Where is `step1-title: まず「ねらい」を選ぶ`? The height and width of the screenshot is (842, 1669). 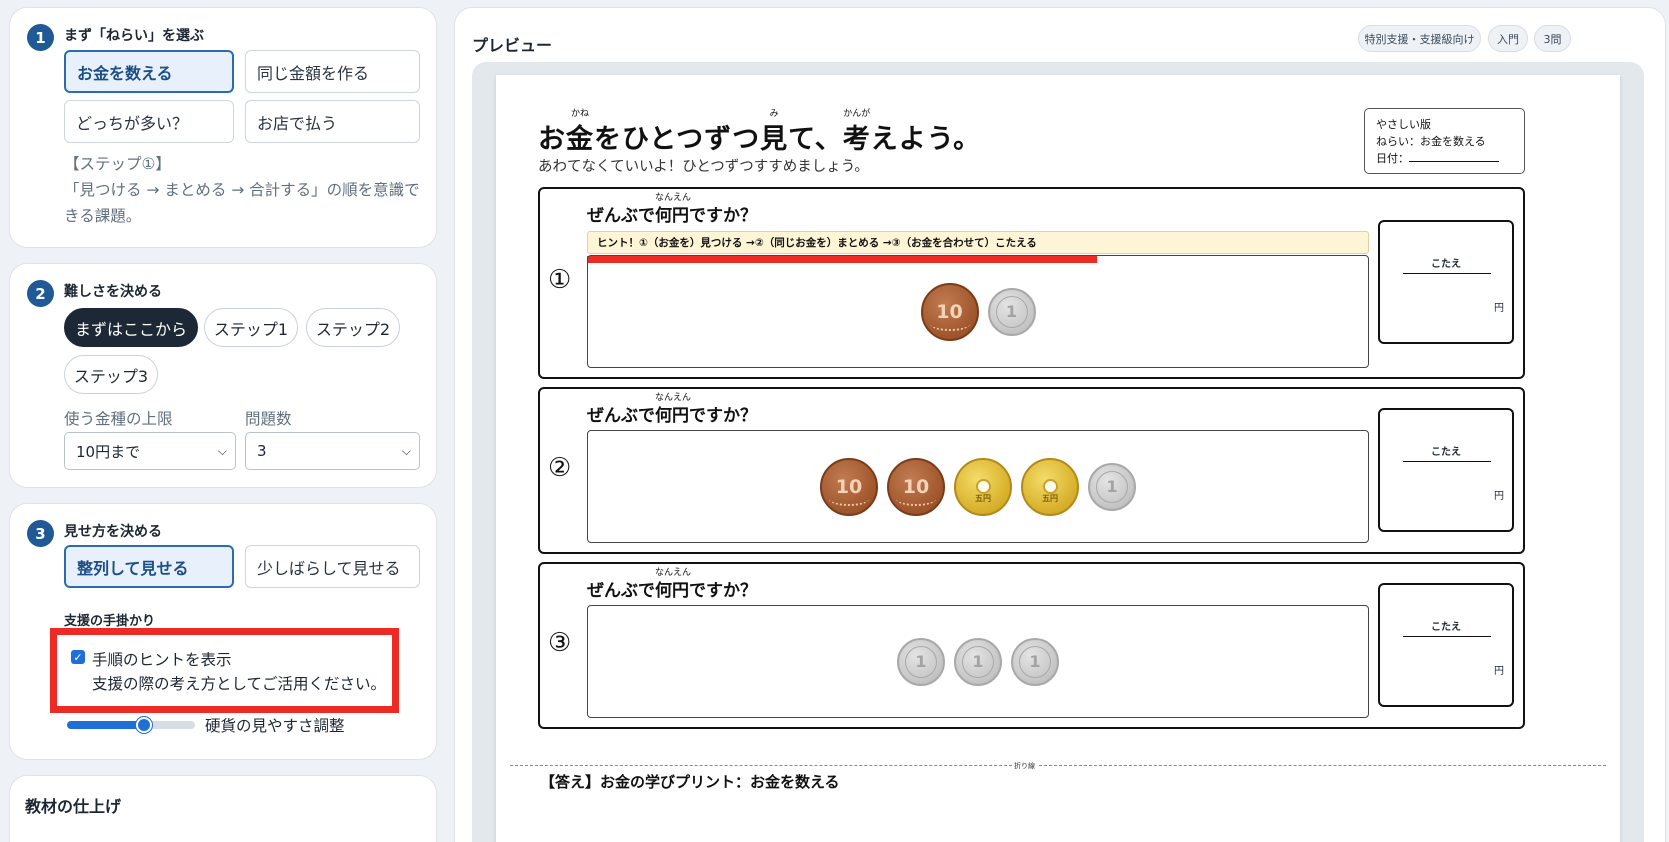 step1-title: まず「ねらい」を選ぶ is located at coordinates (134, 36).